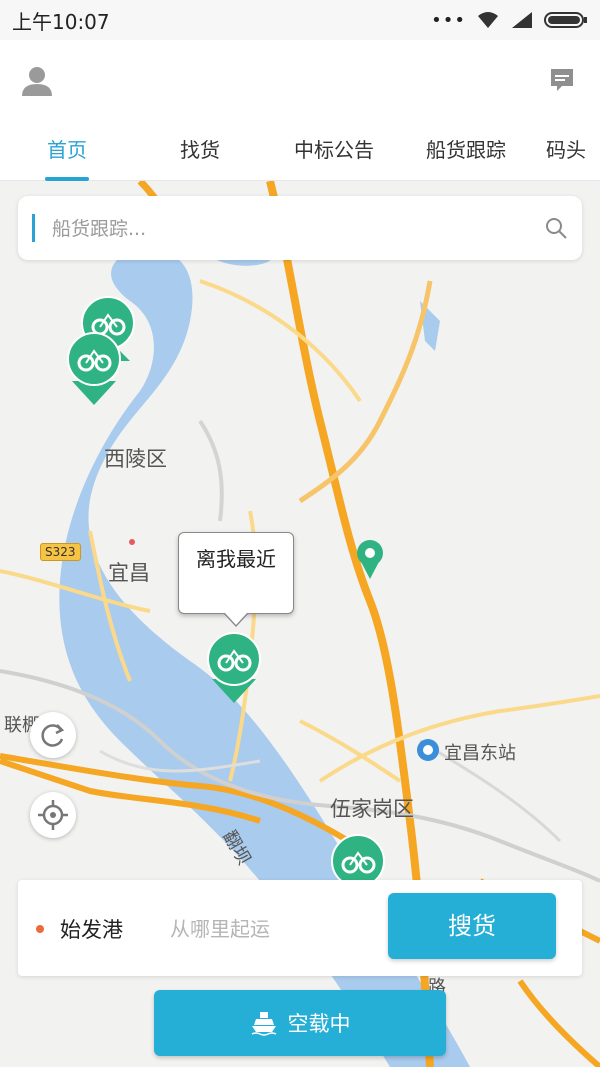 Image resolution: width=600 pixels, height=1067 pixels. What do you see at coordinates (292, 229) in the screenshot?
I see `search-input` at bounding box center [292, 229].